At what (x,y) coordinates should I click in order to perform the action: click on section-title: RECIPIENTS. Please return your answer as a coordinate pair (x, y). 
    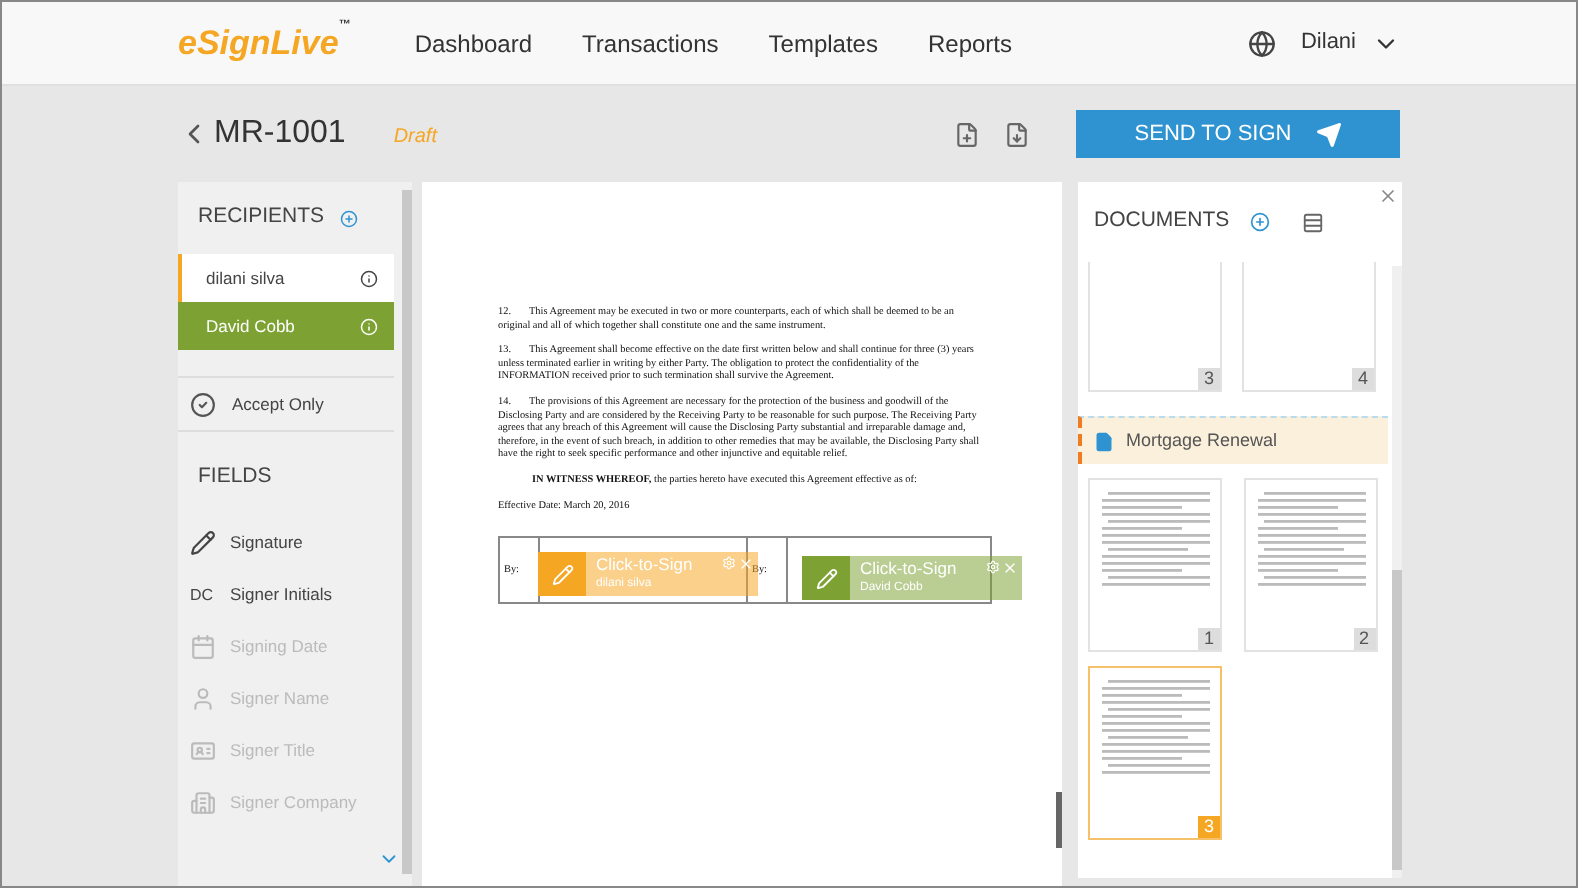
    Looking at the image, I should click on (261, 217).